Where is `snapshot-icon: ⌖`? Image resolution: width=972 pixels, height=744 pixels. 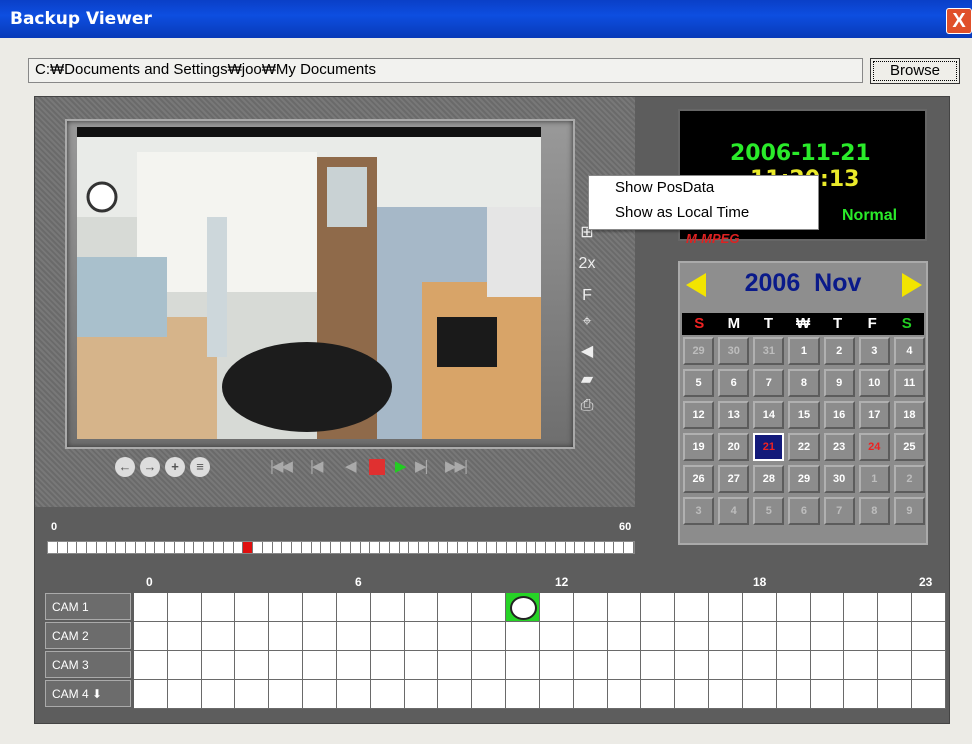
snapshot-icon: ⌖ is located at coordinates (587, 322).